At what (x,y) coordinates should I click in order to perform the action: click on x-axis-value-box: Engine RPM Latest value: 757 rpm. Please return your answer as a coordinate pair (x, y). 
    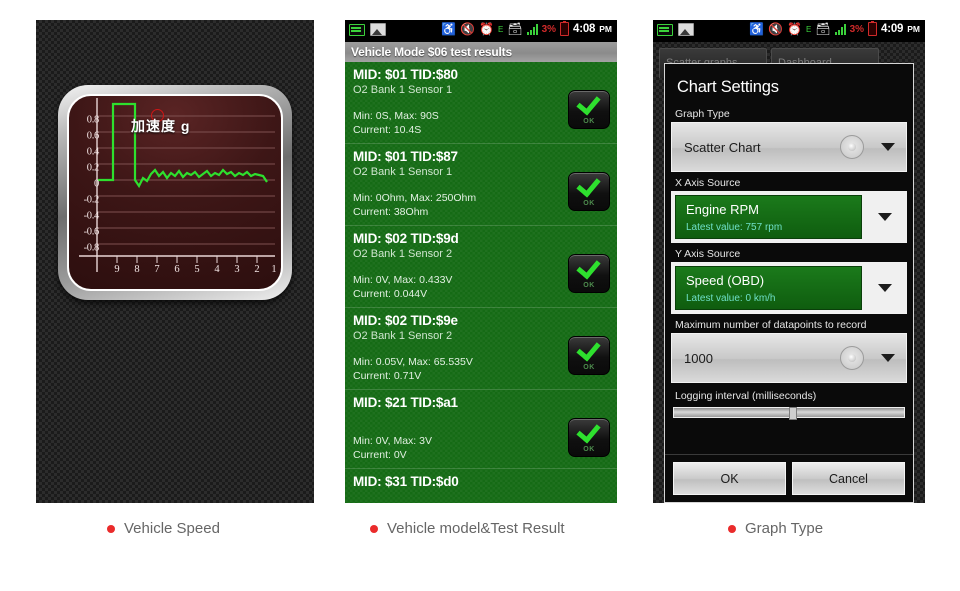
    Looking at the image, I should click on (768, 217).